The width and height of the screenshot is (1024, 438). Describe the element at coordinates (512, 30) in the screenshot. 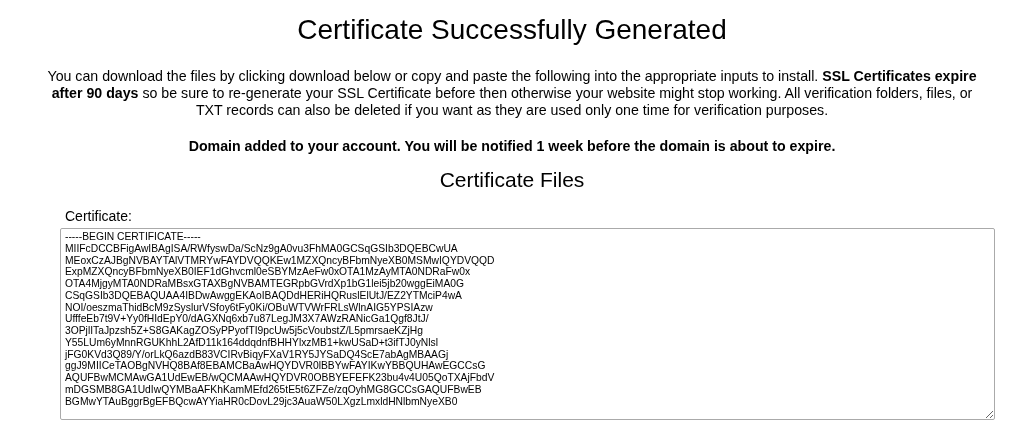

I see `page-title: Certificate Successfully Generated` at that location.